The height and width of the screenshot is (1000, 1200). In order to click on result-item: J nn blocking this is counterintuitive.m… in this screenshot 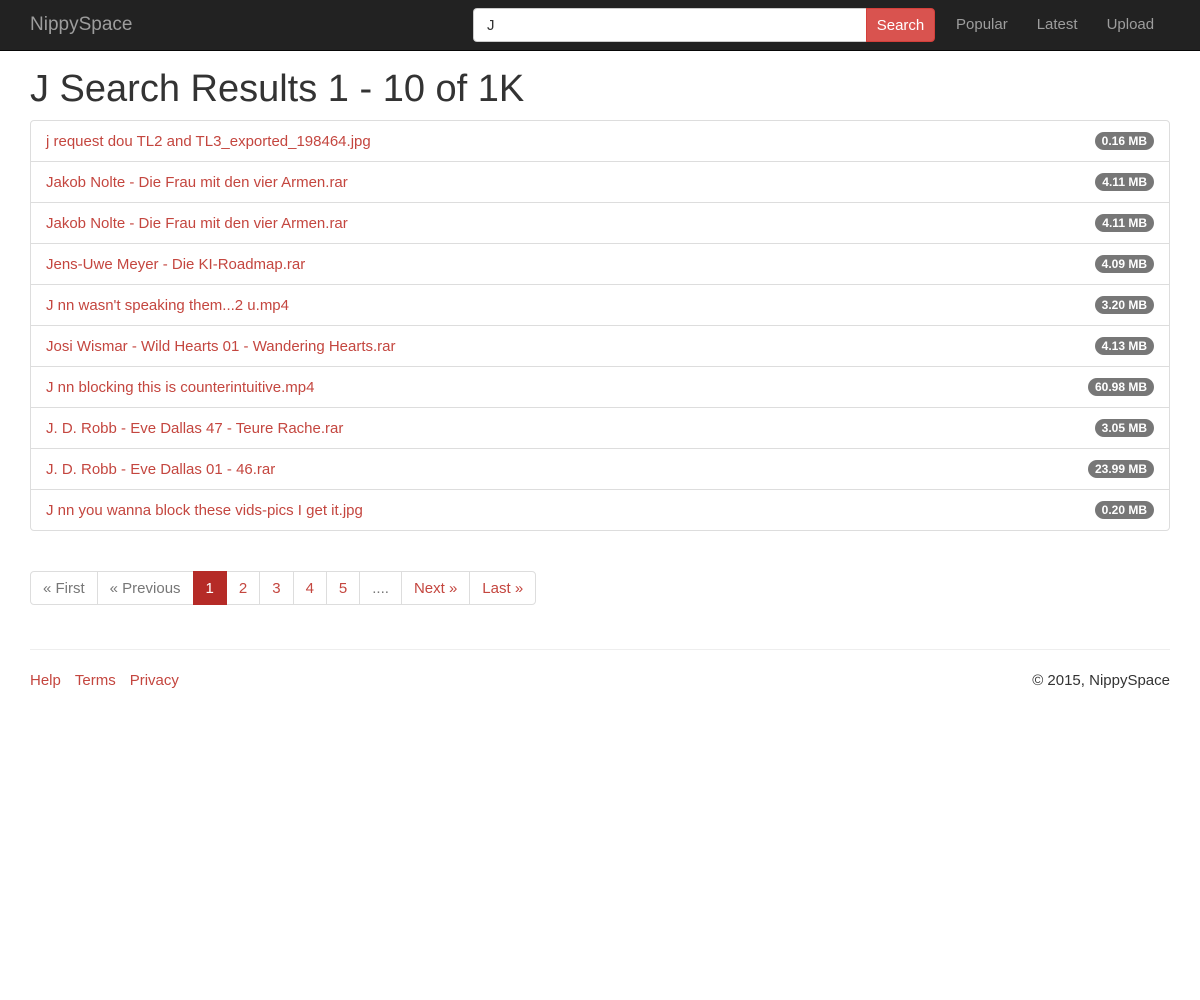, I will do `click(600, 386)`.